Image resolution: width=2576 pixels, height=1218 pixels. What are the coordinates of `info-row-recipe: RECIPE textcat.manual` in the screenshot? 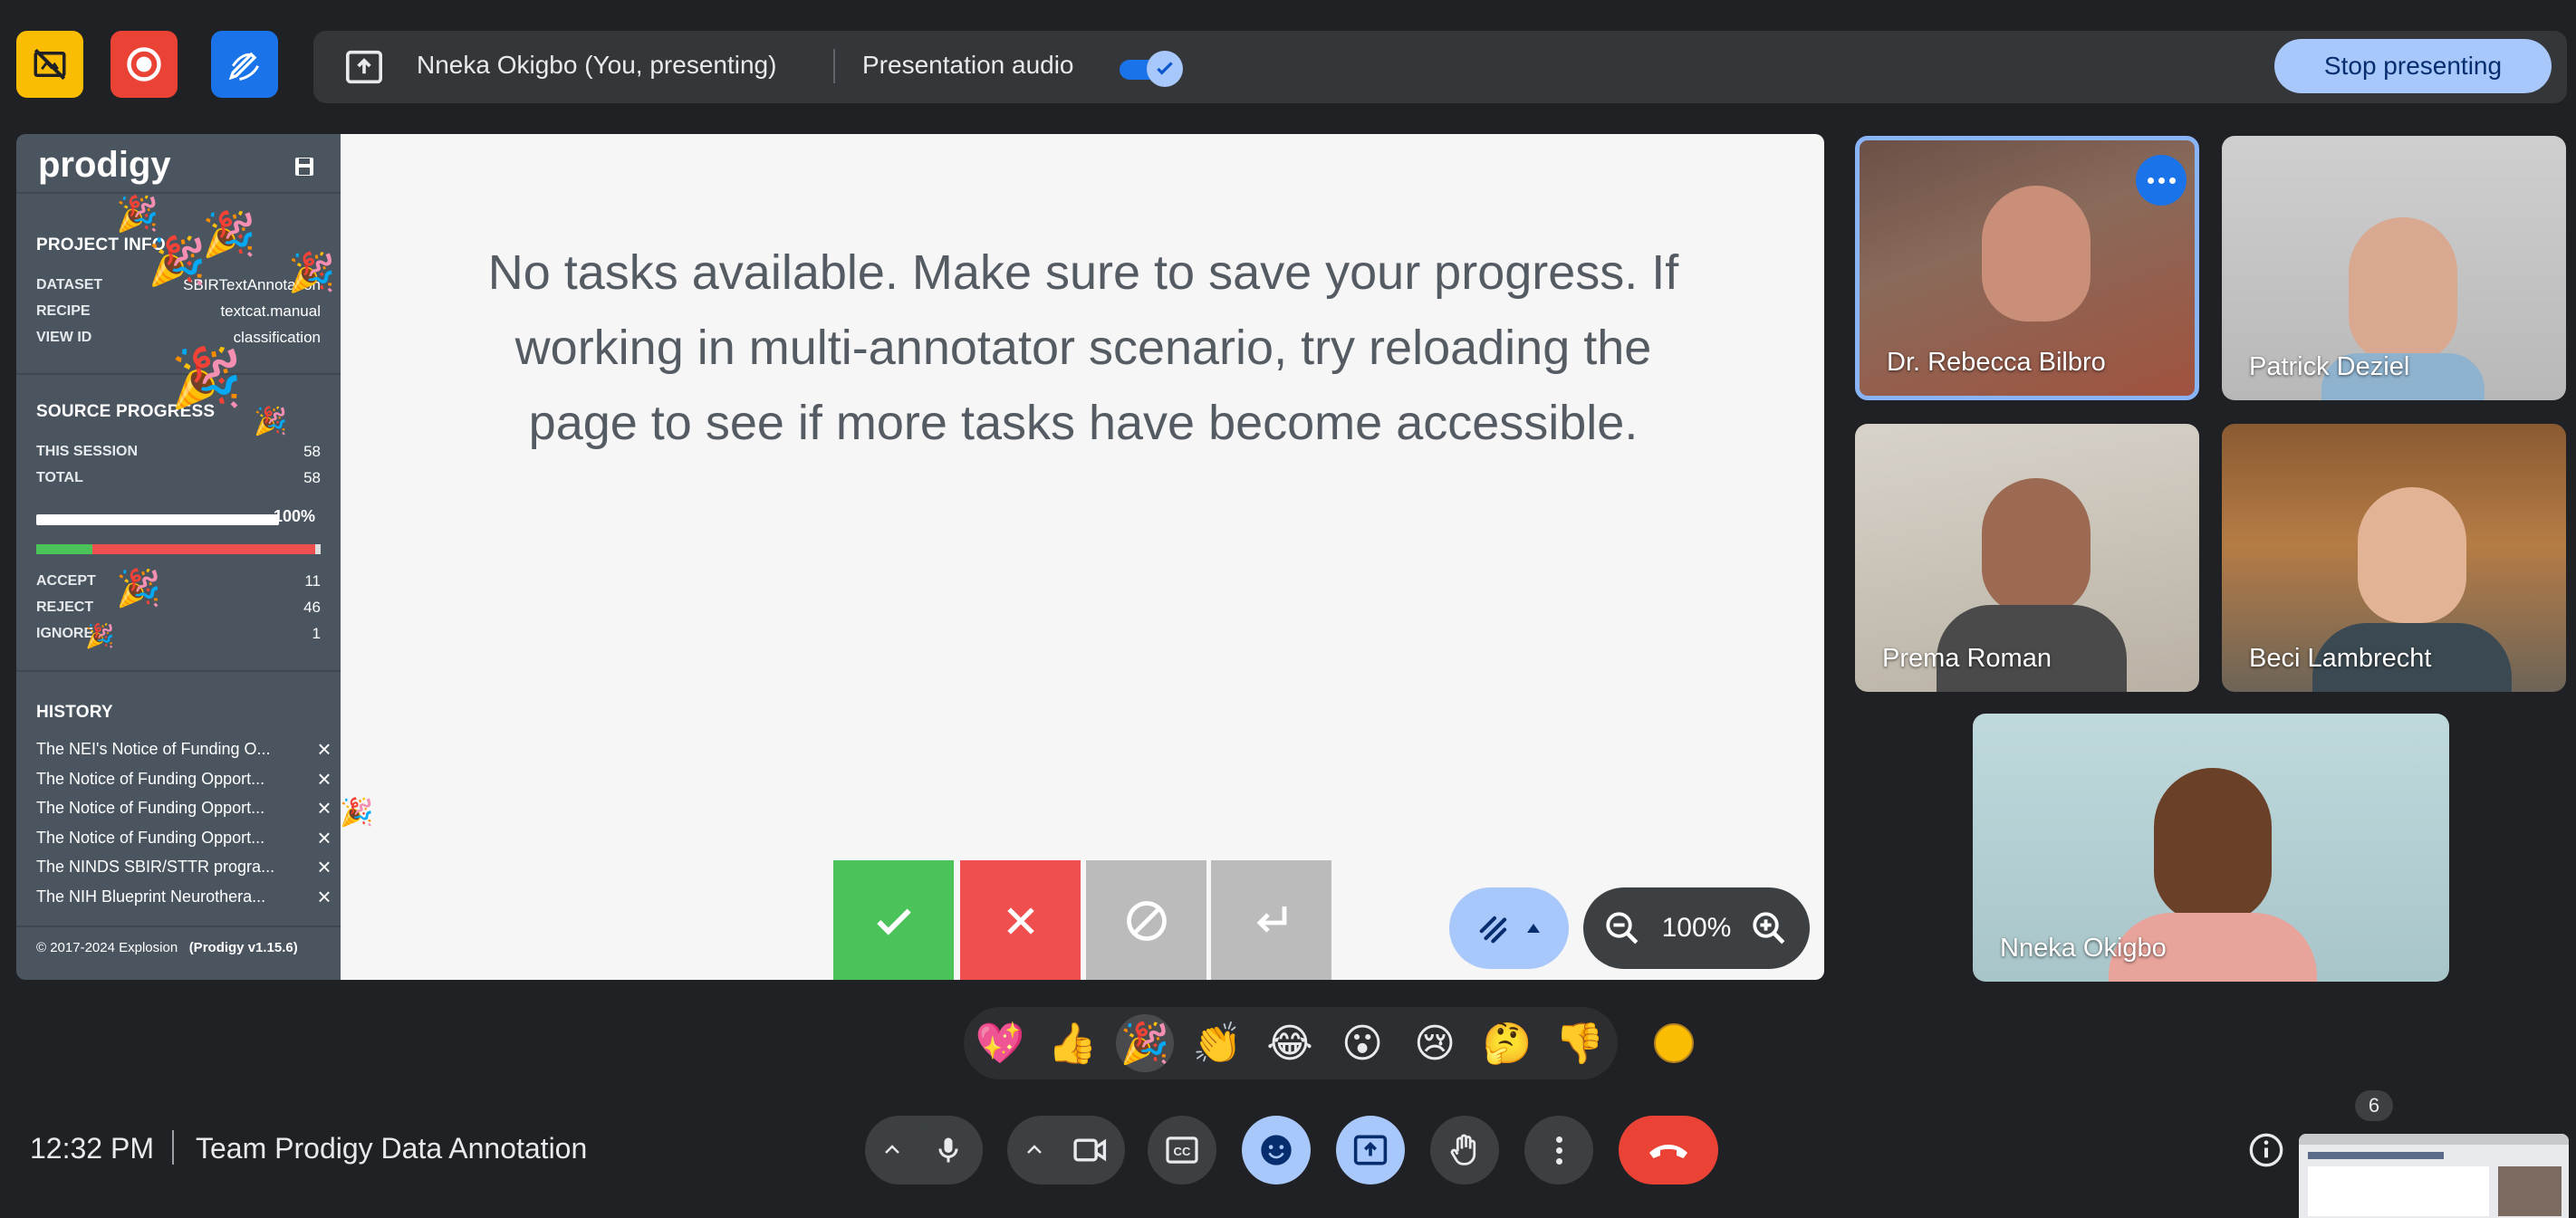 It's located at (178, 311).